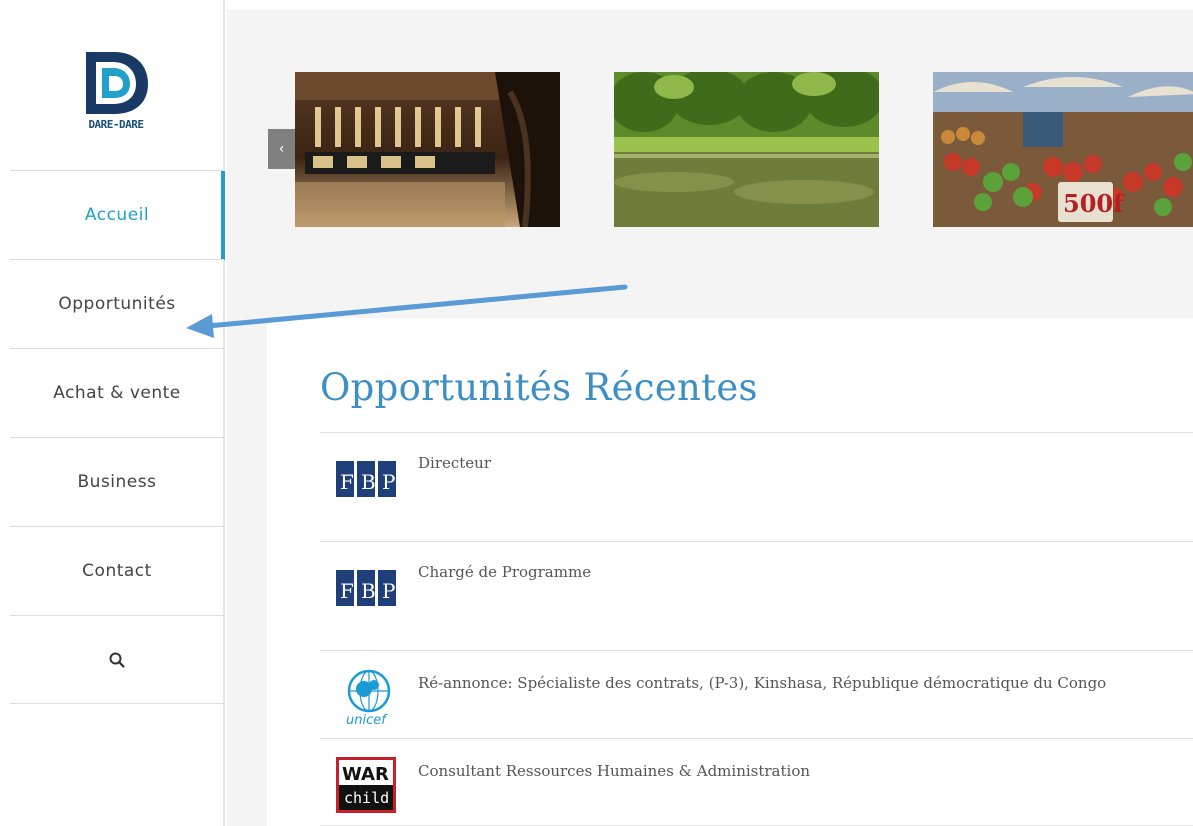 This screenshot has width=1193, height=826. What do you see at coordinates (117, 215) in the screenshot?
I see `nav-item-accueil: Accueil` at bounding box center [117, 215].